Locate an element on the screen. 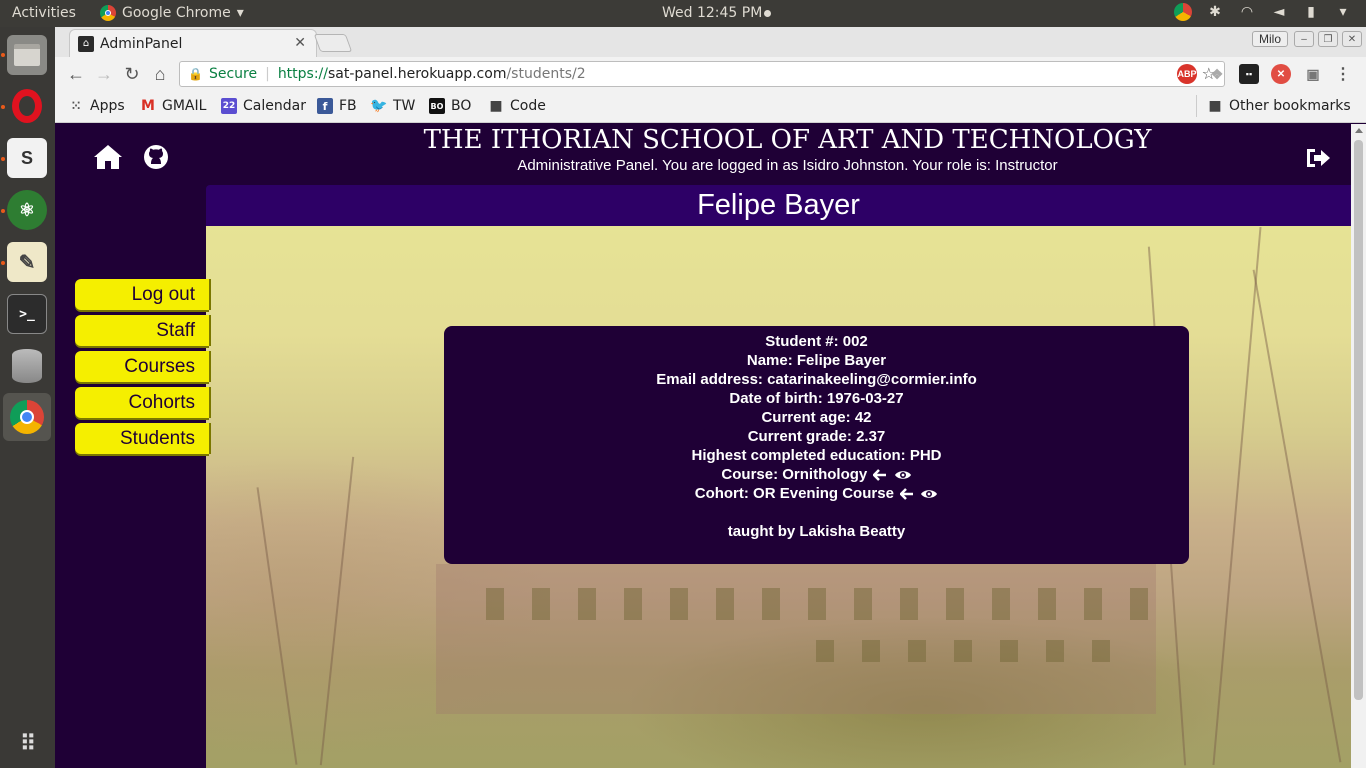 This screenshot has height=768, width=1366. building-windows-lower is located at coordinates (963, 651).